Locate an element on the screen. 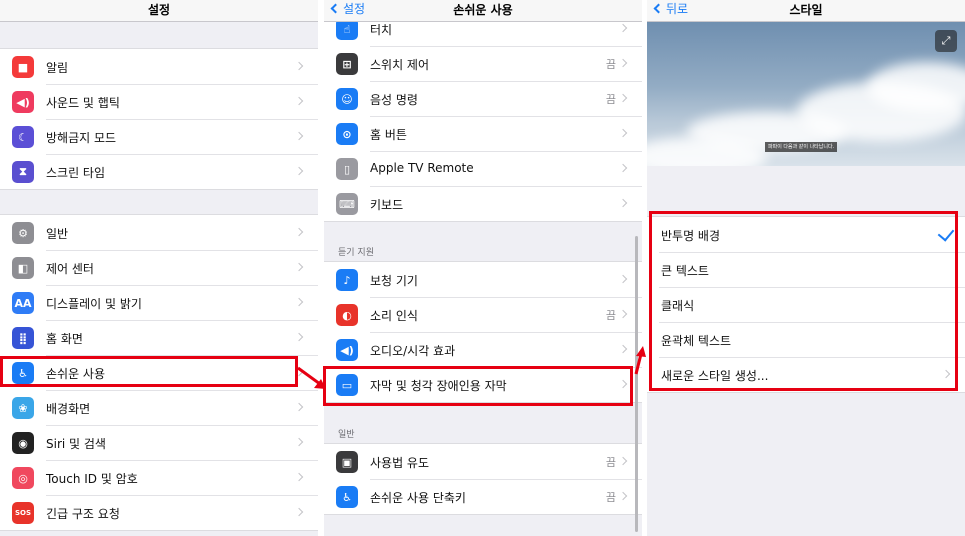 This screenshot has height=536, width=965. list-item: ◀) 사운드 및 햅틱 is located at coordinates (159, 101).